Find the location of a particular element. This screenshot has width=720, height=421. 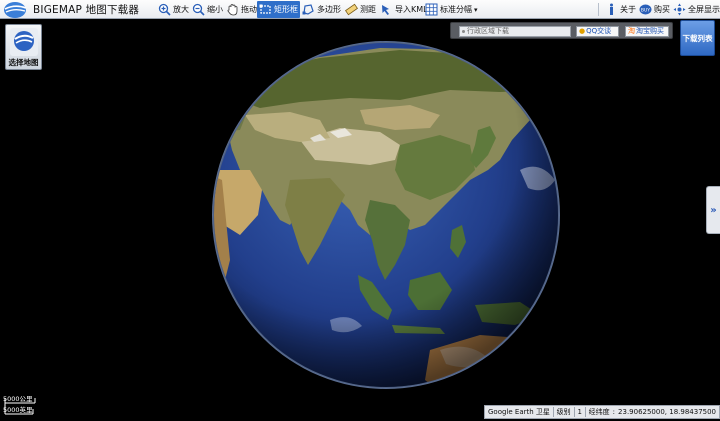

chevron-double-right-icon: » is located at coordinates (713, 210).